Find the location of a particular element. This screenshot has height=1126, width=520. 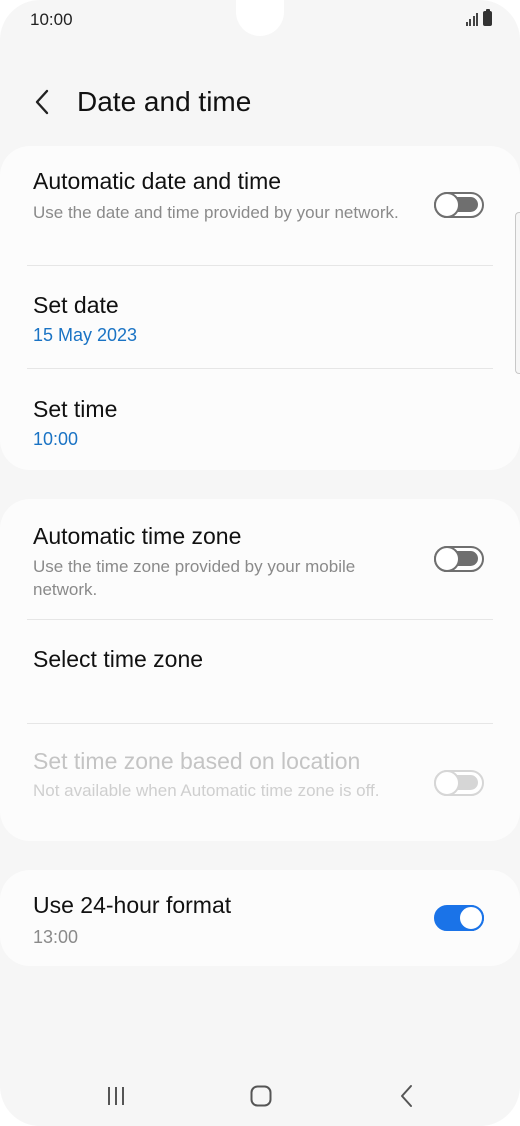

use-24-hour-row: Use 24-hour format 13:00 is located at coordinates (260, 918).